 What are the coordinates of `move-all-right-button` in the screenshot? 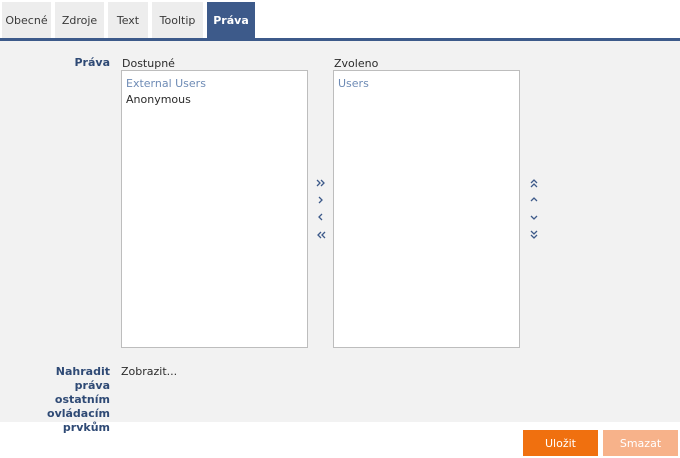 It's located at (321, 183).